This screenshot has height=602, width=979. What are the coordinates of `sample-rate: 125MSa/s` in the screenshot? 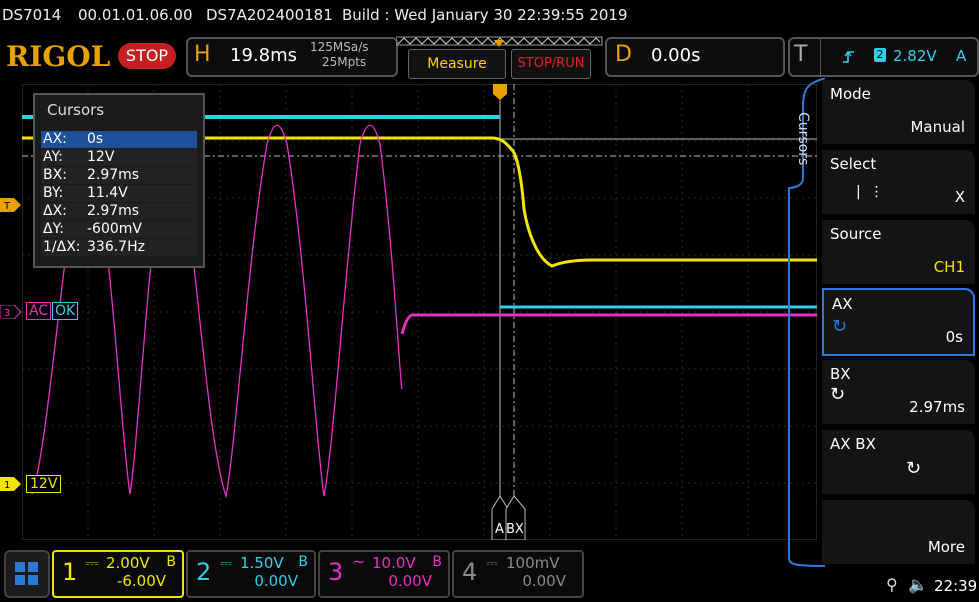 It's located at (339, 47).